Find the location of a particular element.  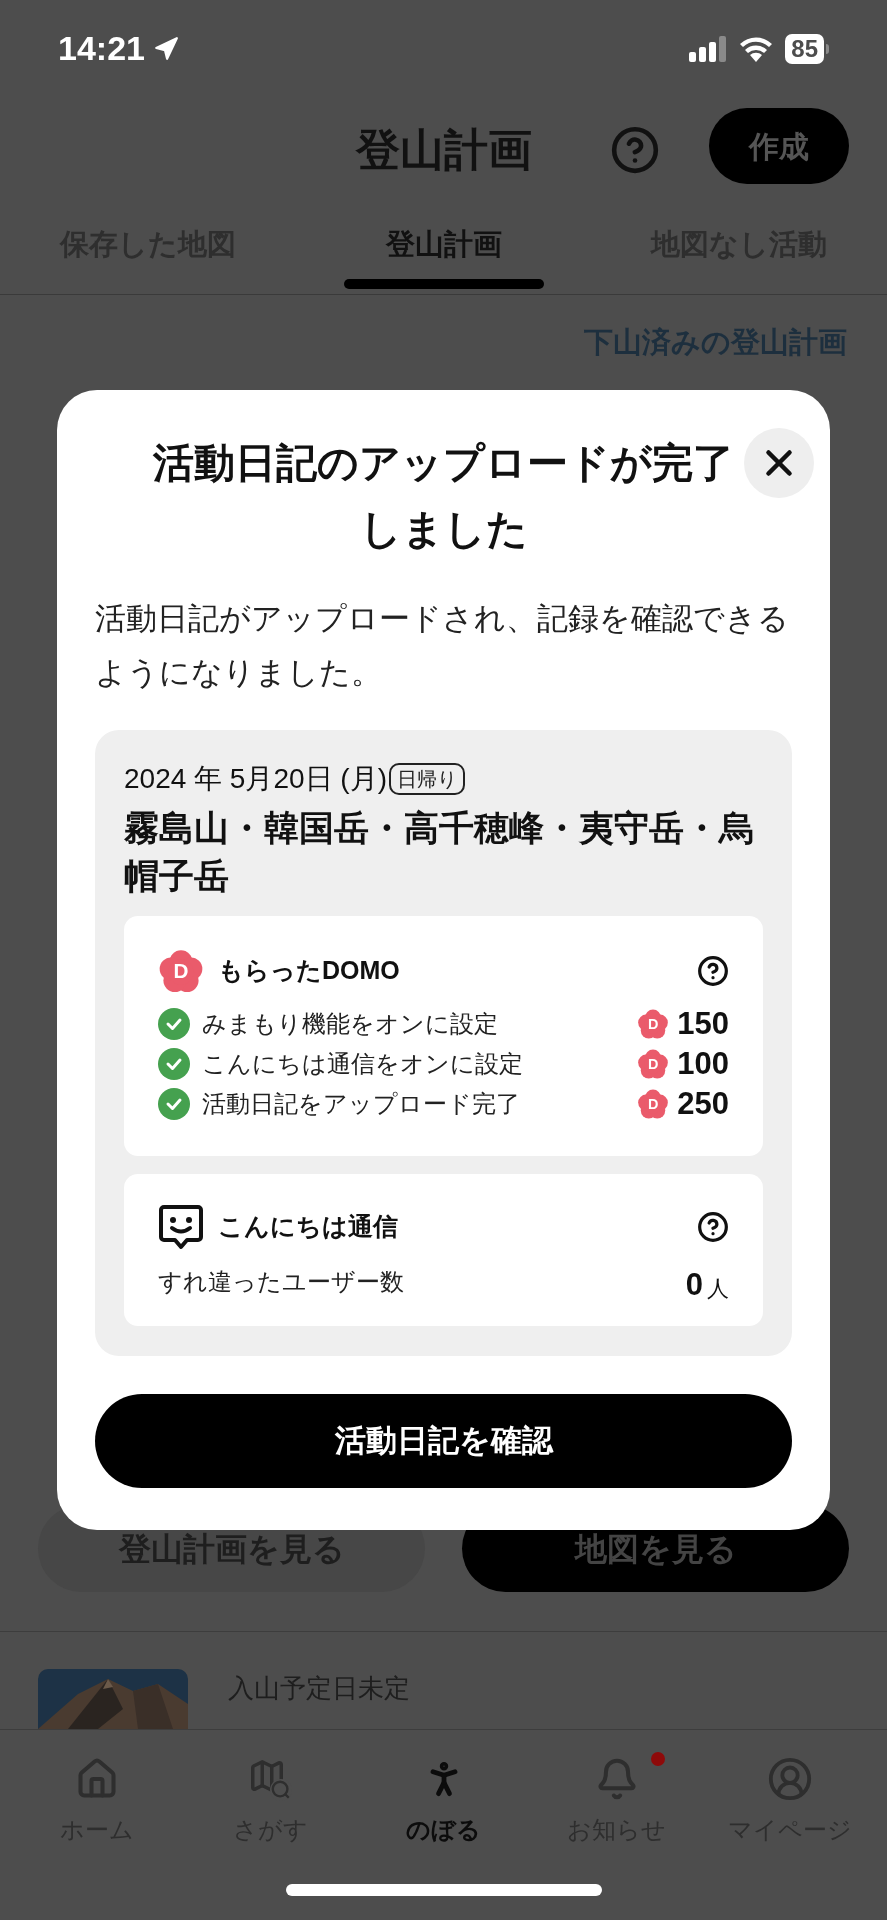

domo-title: もらったDOMO is located at coordinates (309, 971).